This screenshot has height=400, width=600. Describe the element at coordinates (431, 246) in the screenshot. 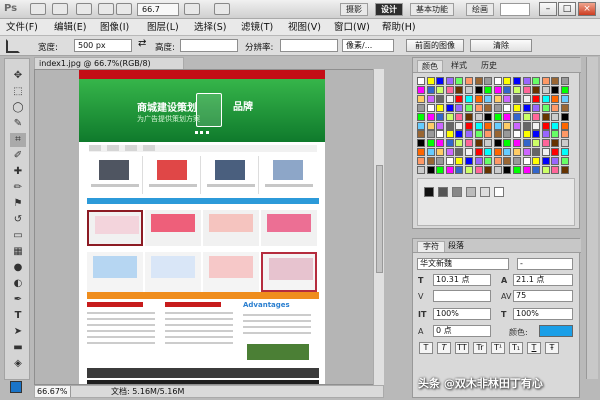

I see `tab-character: 字符` at that location.